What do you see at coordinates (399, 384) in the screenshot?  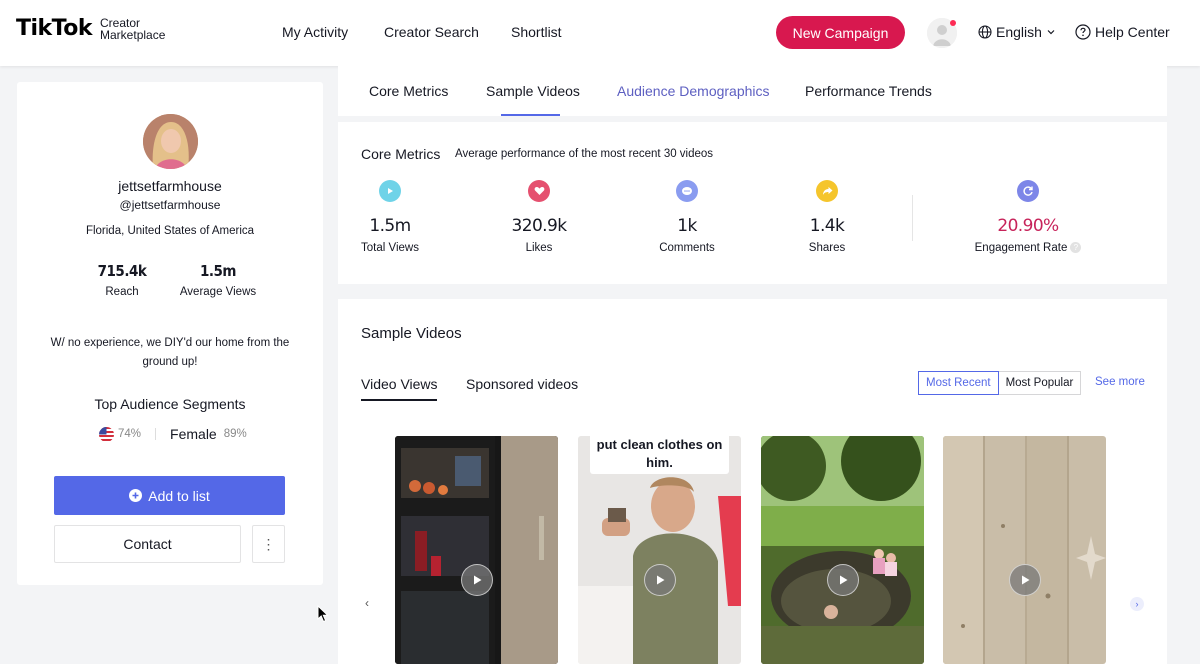 I see `tab-video-views: Video Views` at bounding box center [399, 384].